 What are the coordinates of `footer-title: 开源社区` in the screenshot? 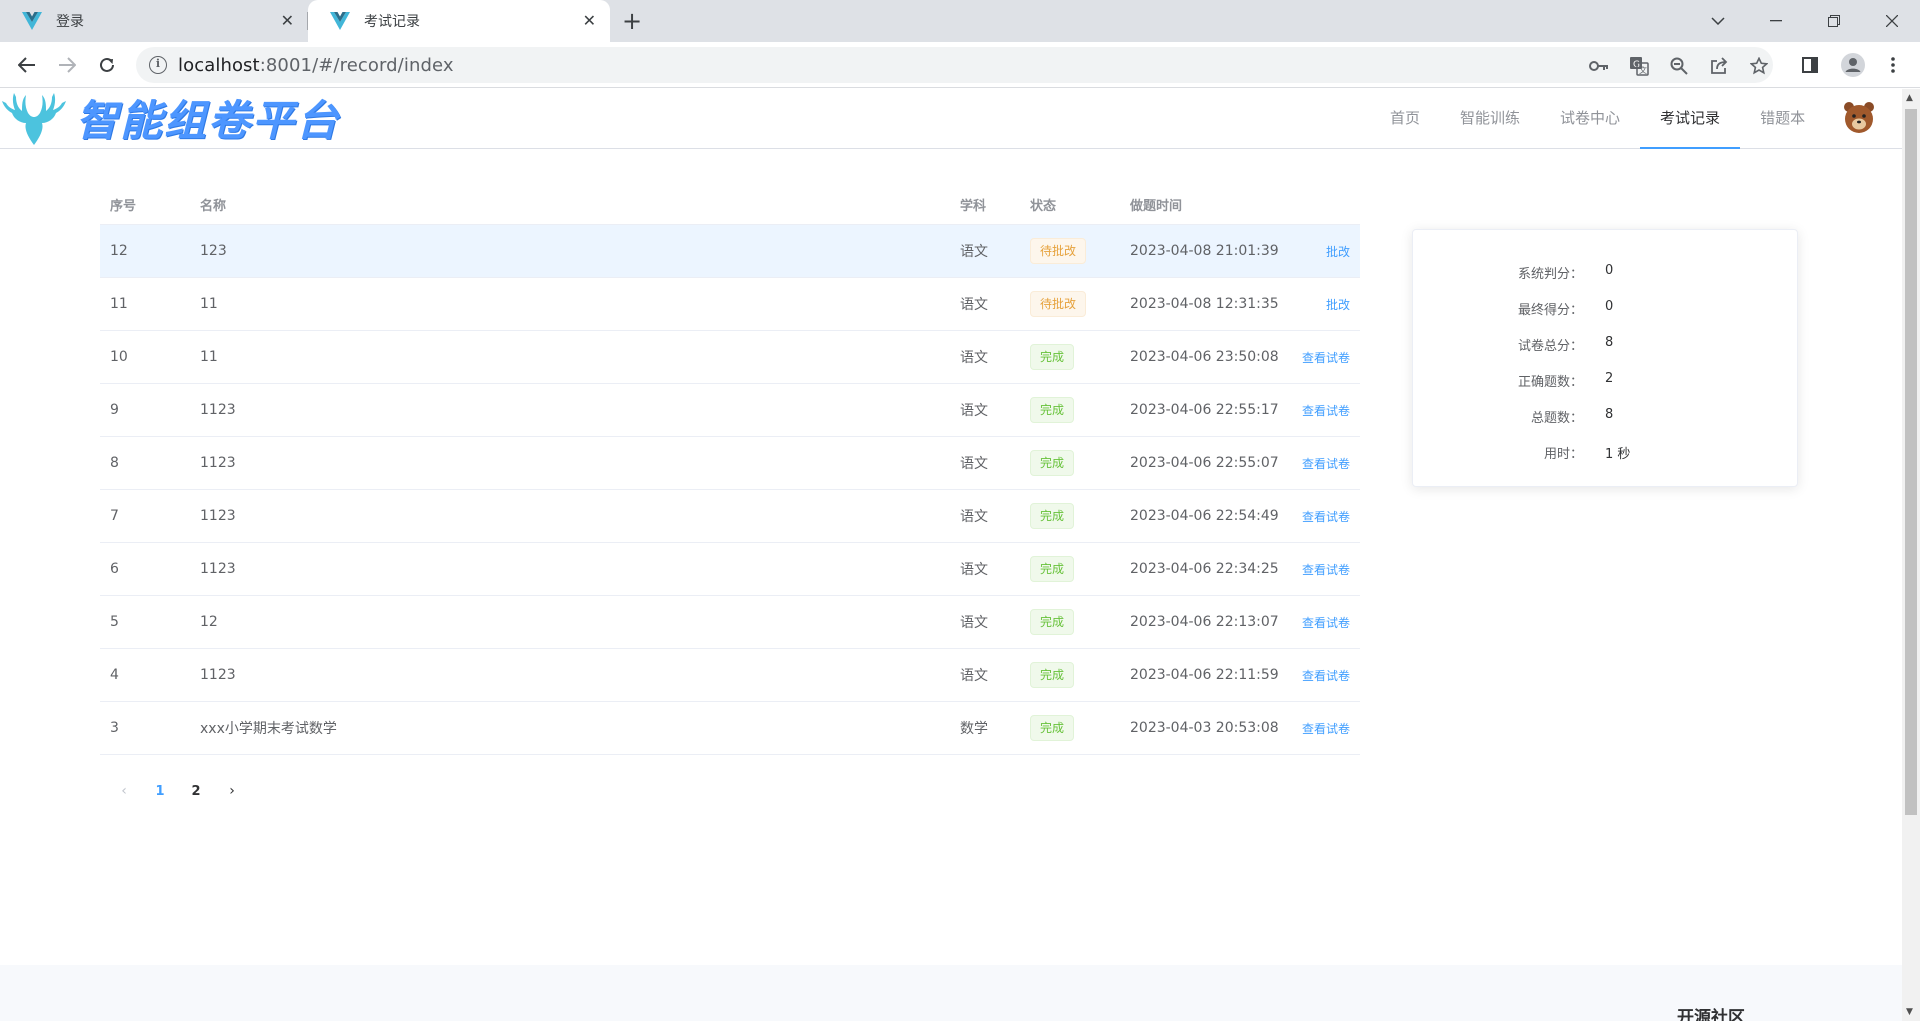 It's located at (1711, 1014).